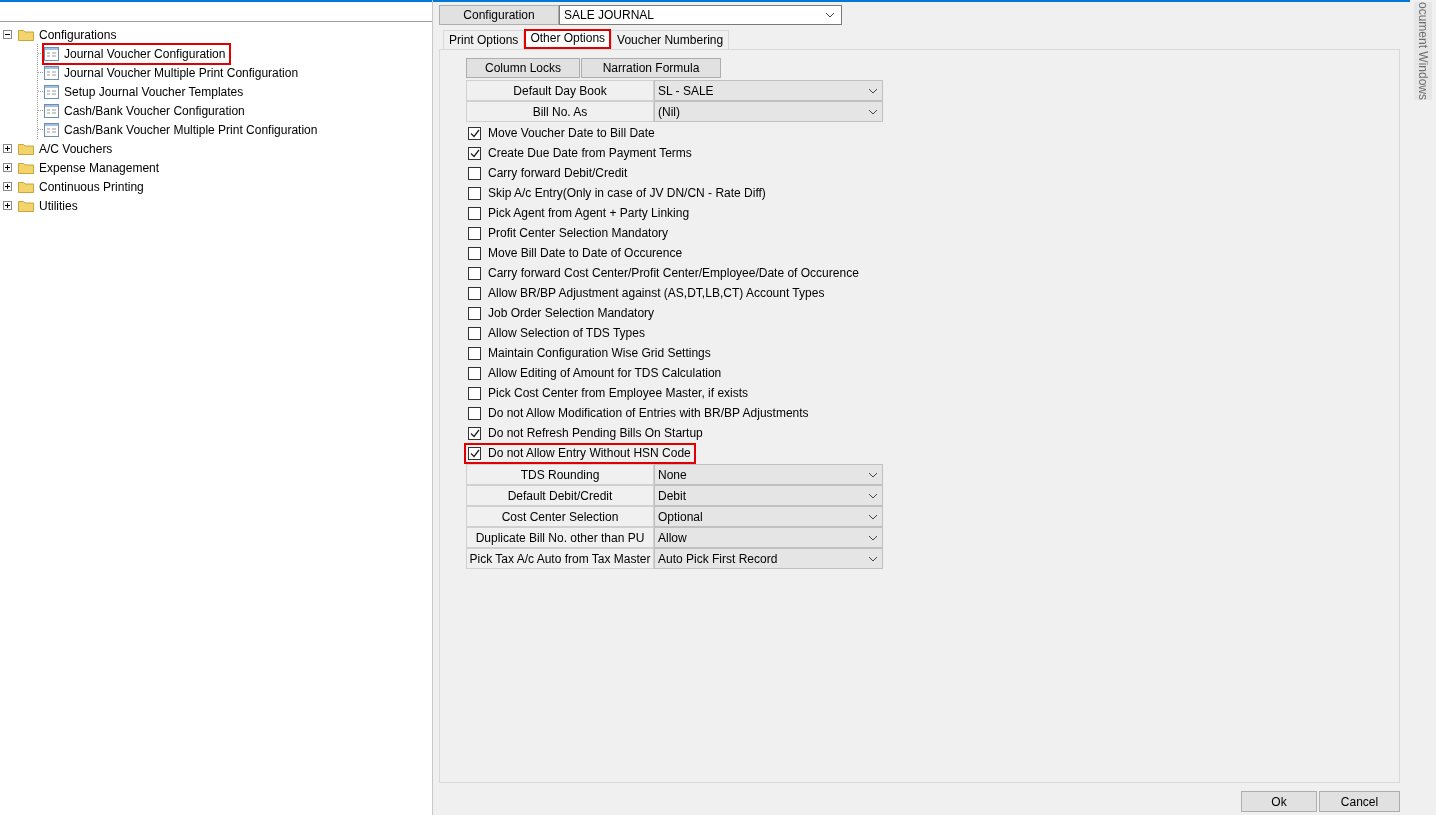  Describe the element at coordinates (562, 133) in the screenshot. I see `checkbox-option: Move Voucher Date to Bill Date` at that location.